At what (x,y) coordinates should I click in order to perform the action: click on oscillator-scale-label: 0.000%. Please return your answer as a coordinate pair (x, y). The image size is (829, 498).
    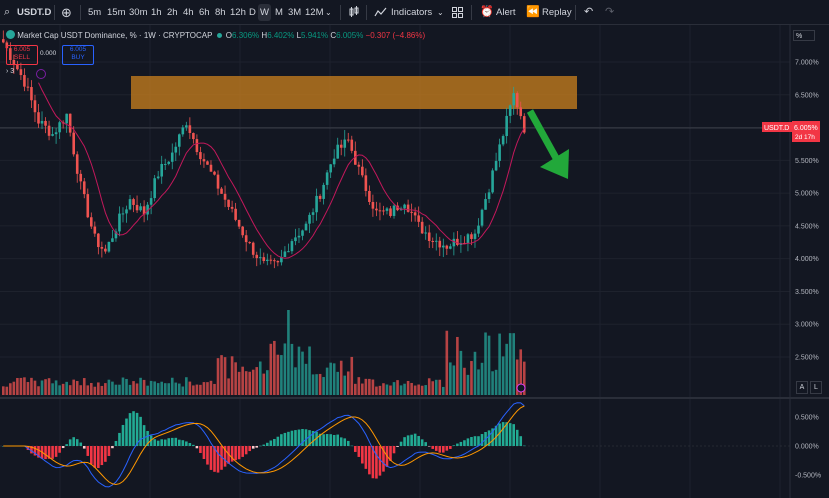
    Looking at the image, I should click on (807, 447).